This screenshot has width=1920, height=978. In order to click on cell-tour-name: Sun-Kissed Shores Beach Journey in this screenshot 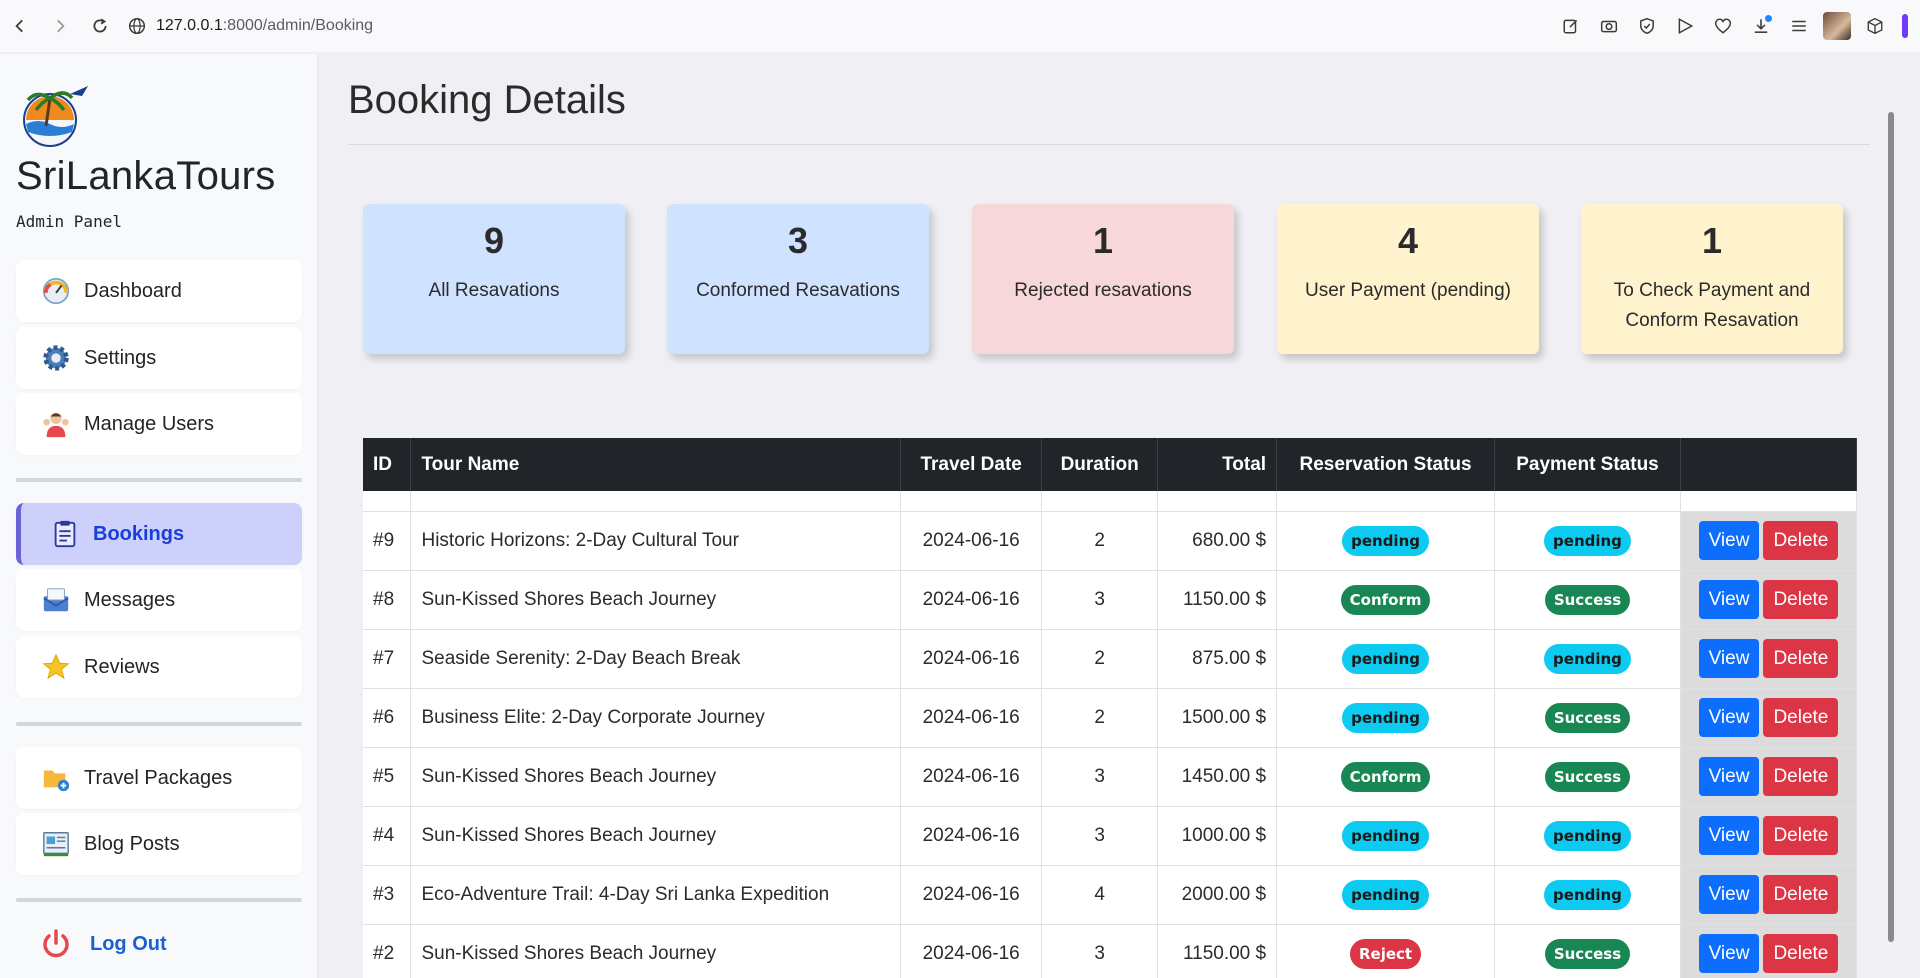, I will do `click(656, 600)`.